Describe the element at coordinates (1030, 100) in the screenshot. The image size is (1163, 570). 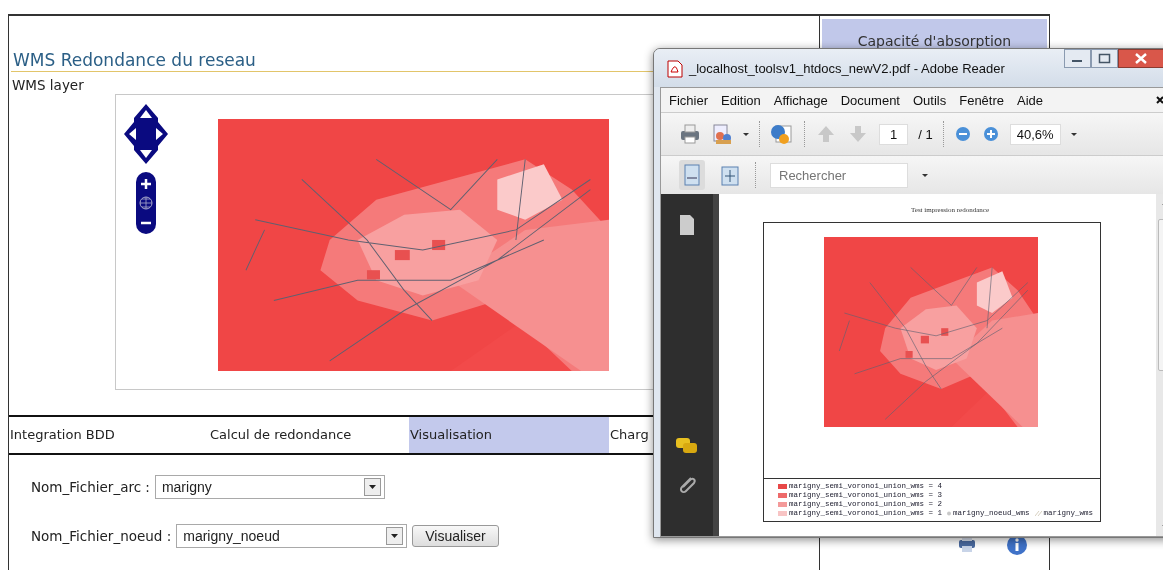
I see `menu-item: Aide` at that location.